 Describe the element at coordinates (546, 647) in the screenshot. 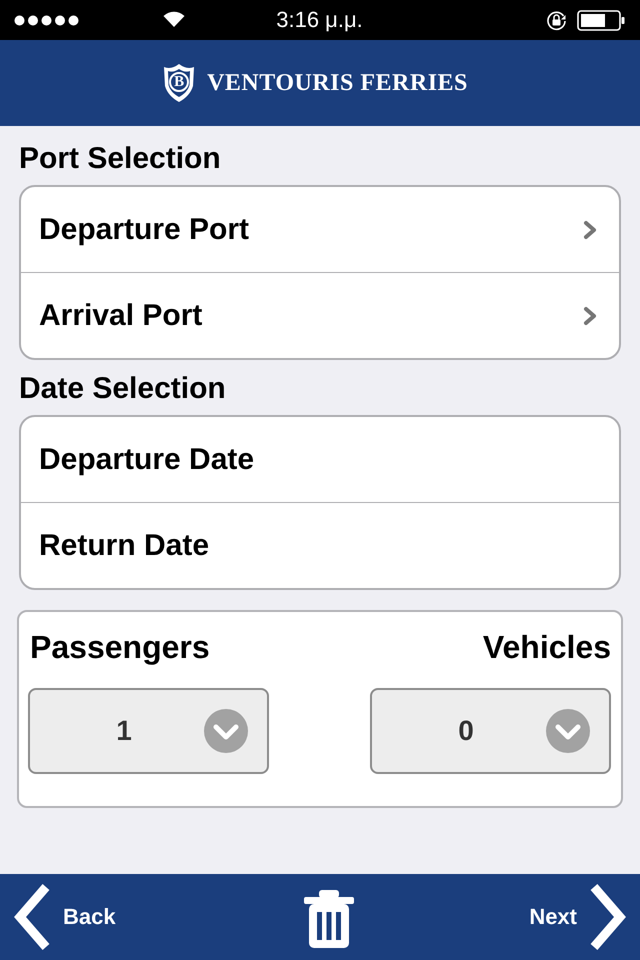

I see `field-label: Vehicles` at that location.